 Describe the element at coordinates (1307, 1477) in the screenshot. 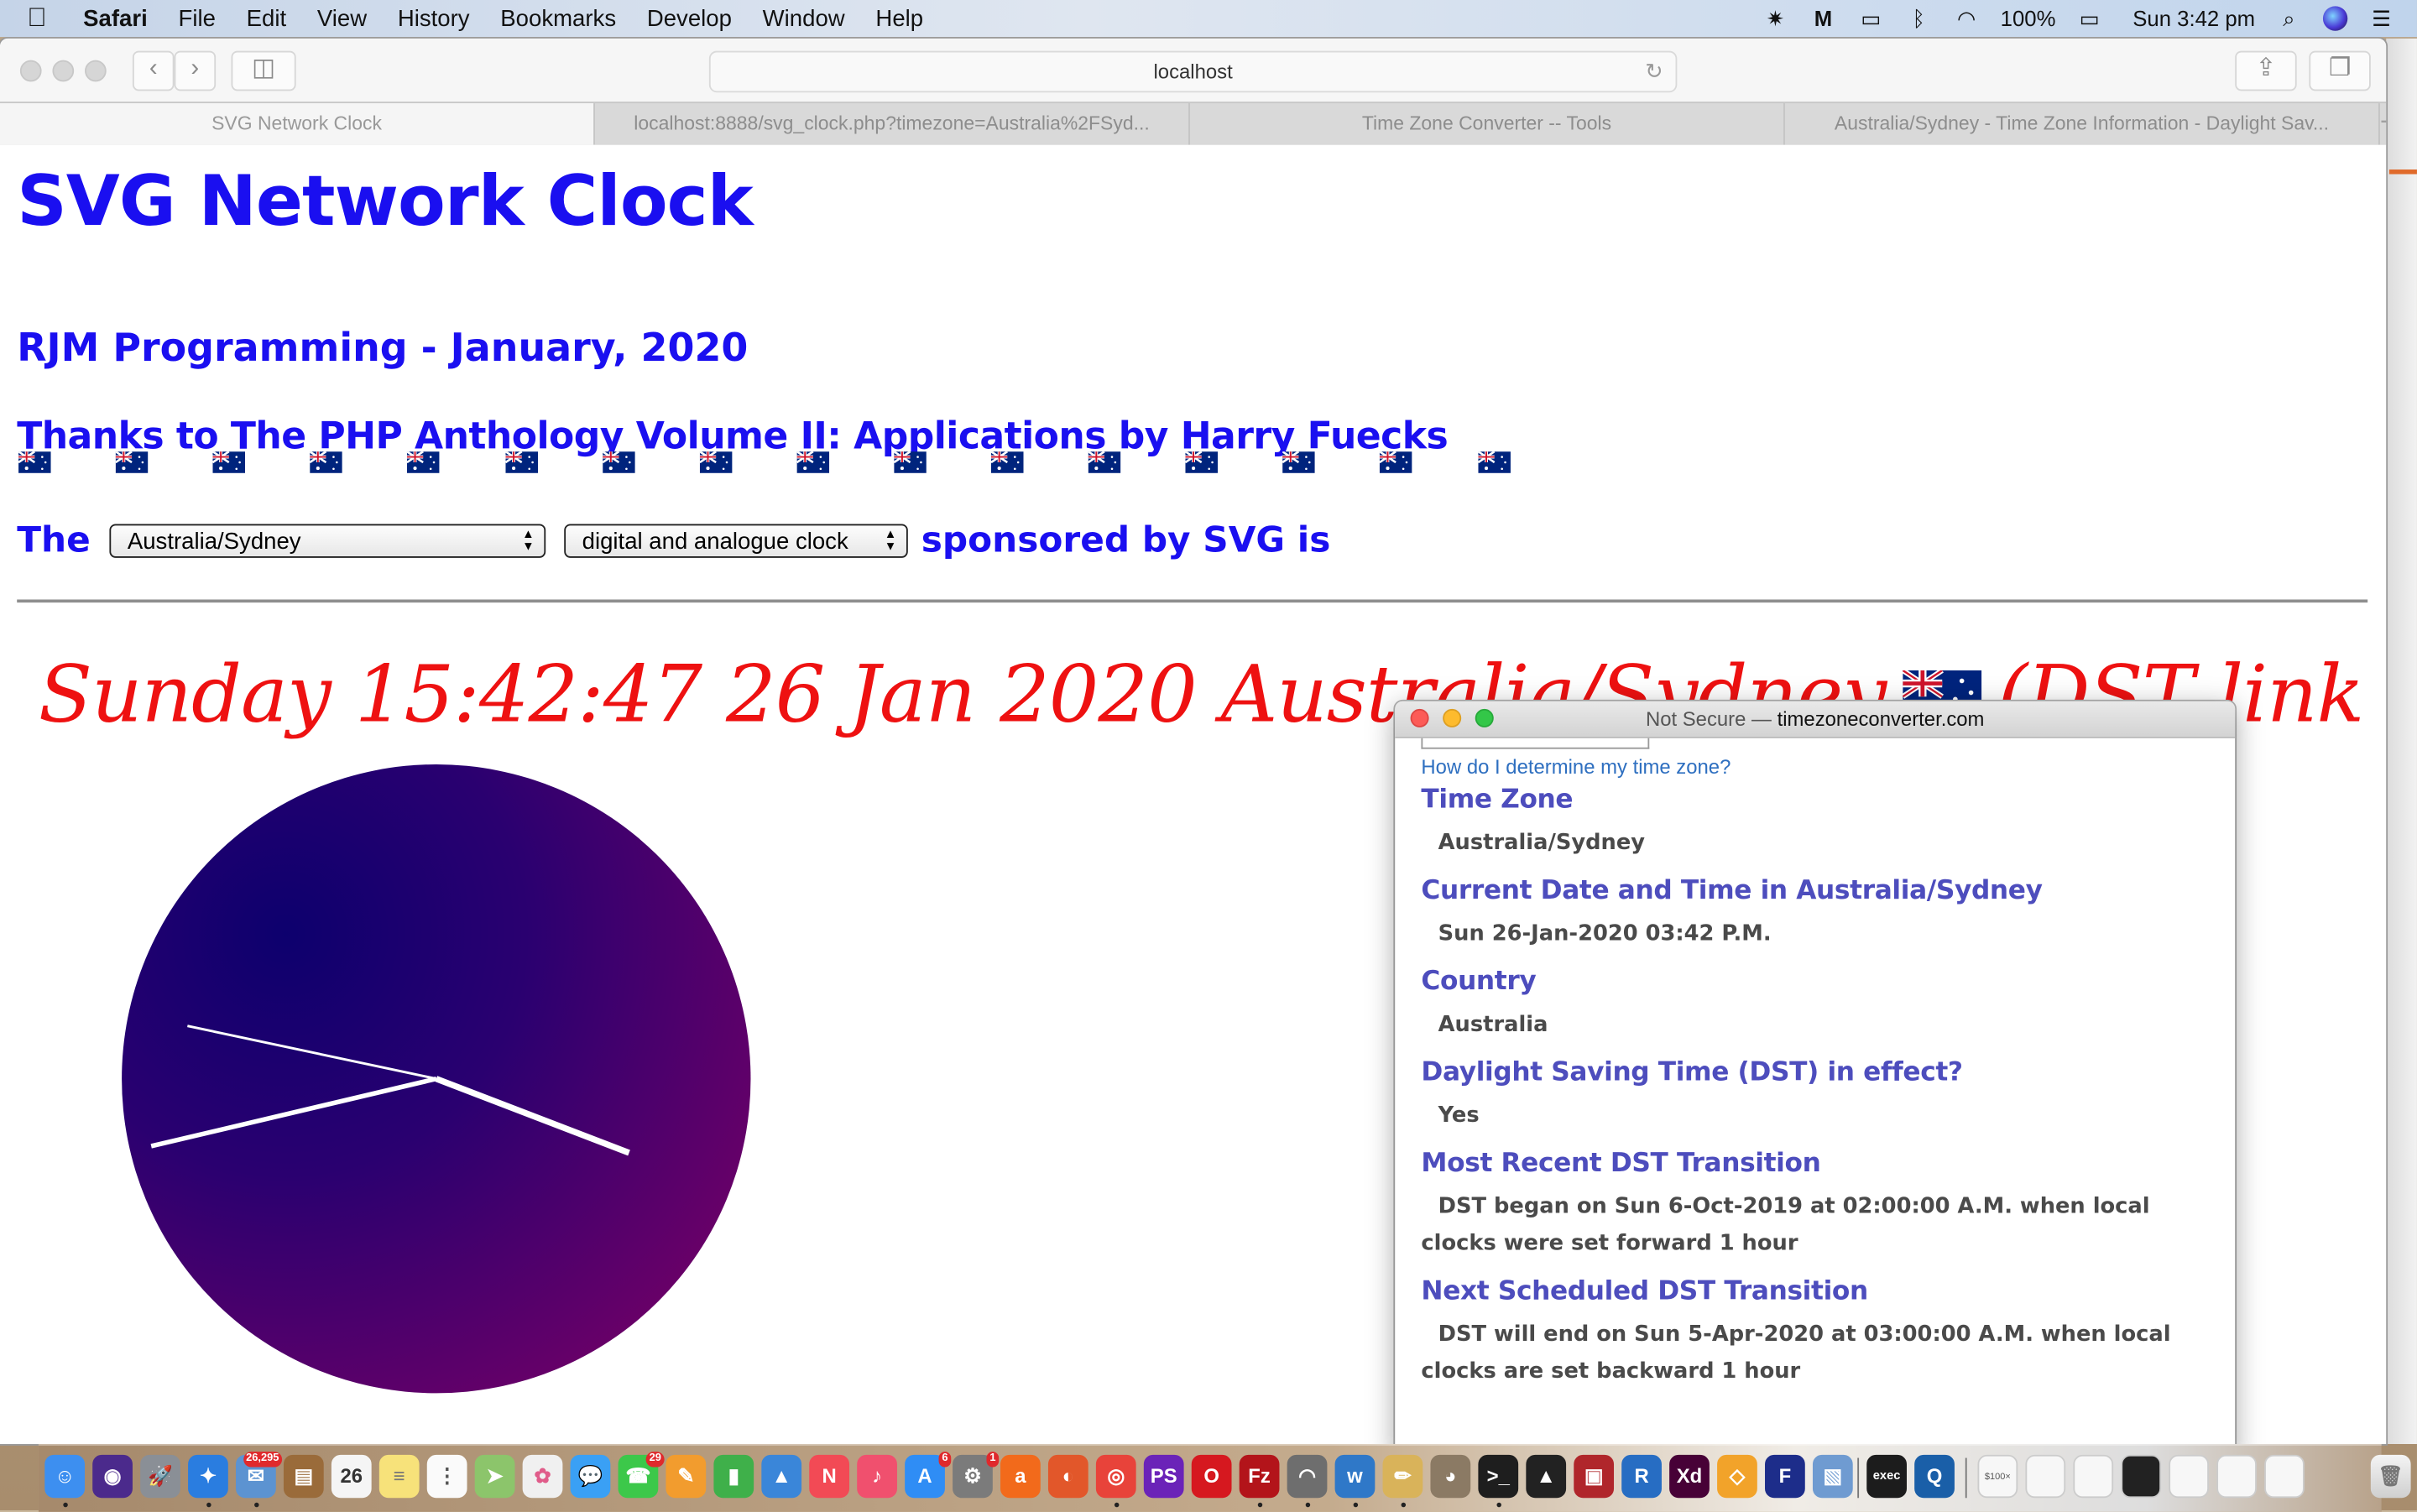

I see `dock-sequel-pro-icon: ◠` at that location.